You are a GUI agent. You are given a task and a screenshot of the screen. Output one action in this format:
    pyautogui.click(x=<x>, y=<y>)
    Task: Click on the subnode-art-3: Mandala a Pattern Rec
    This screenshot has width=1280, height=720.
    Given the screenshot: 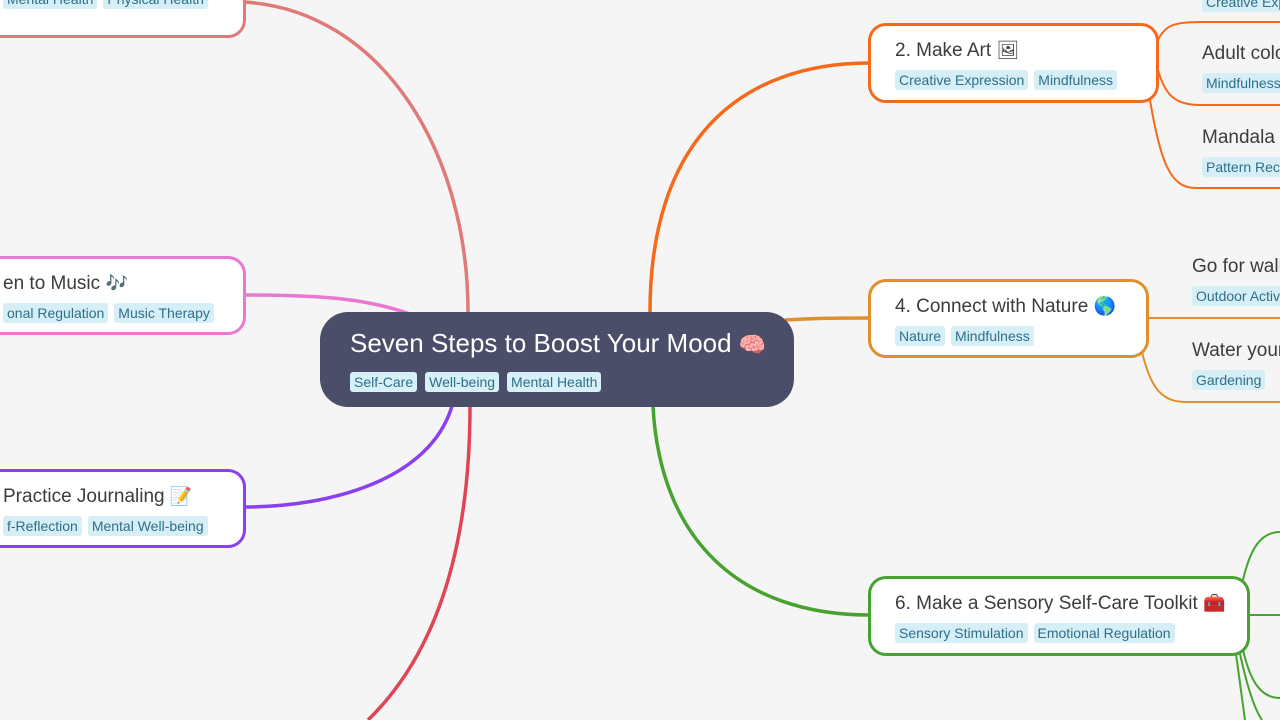 What is the action you would take?
    pyautogui.click(x=1241, y=151)
    